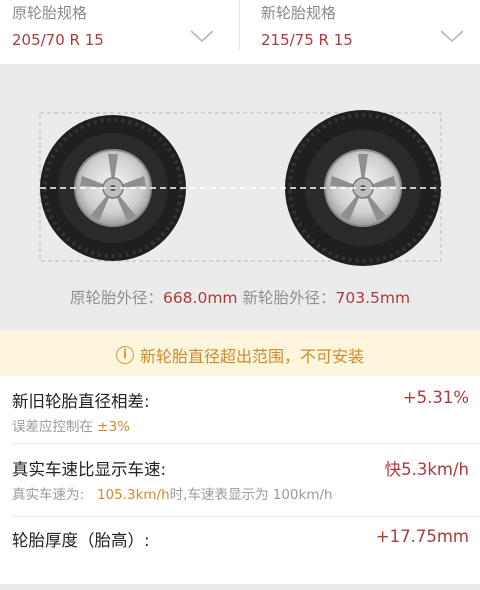 Image resolution: width=480 pixels, height=590 pixels. Describe the element at coordinates (124, 355) in the screenshot. I see `info-icon: i` at that location.